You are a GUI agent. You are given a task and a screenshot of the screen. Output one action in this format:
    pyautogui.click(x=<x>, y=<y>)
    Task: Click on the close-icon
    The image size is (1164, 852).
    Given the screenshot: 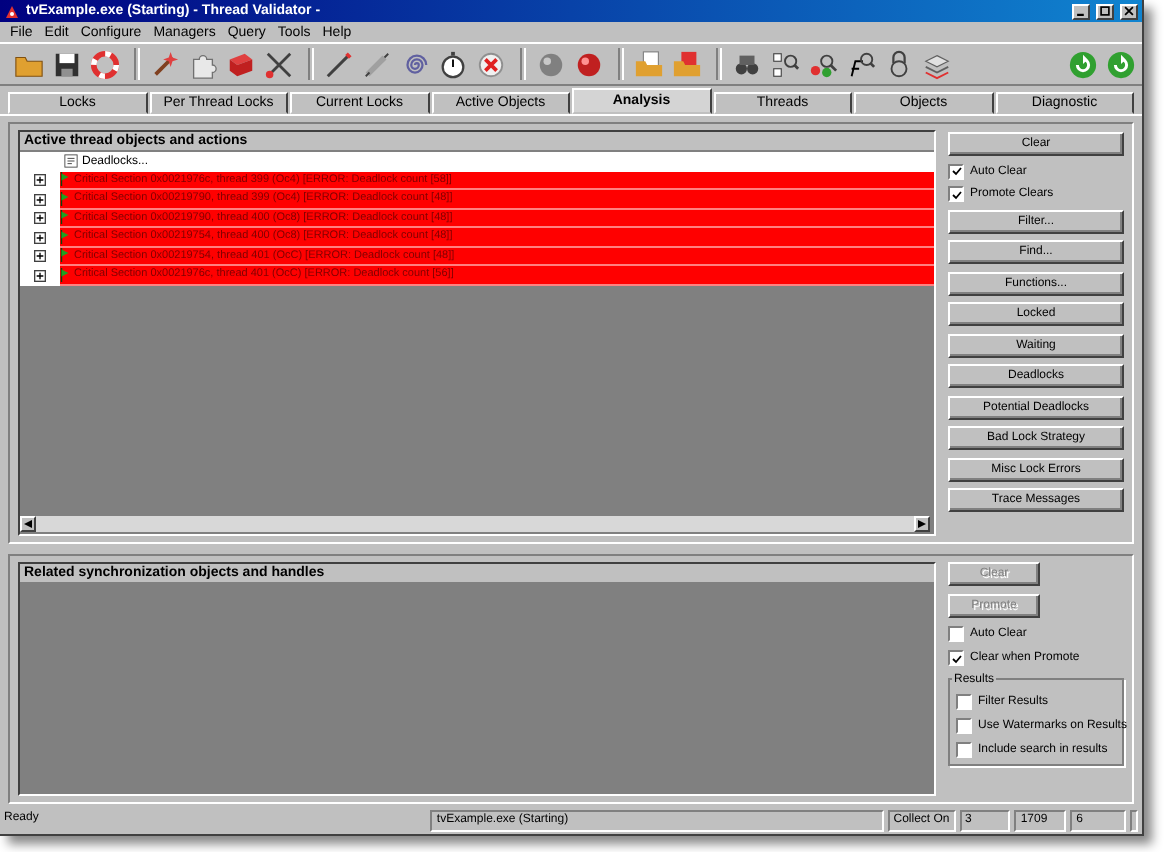 What is the action you would take?
    pyautogui.click(x=1129, y=11)
    